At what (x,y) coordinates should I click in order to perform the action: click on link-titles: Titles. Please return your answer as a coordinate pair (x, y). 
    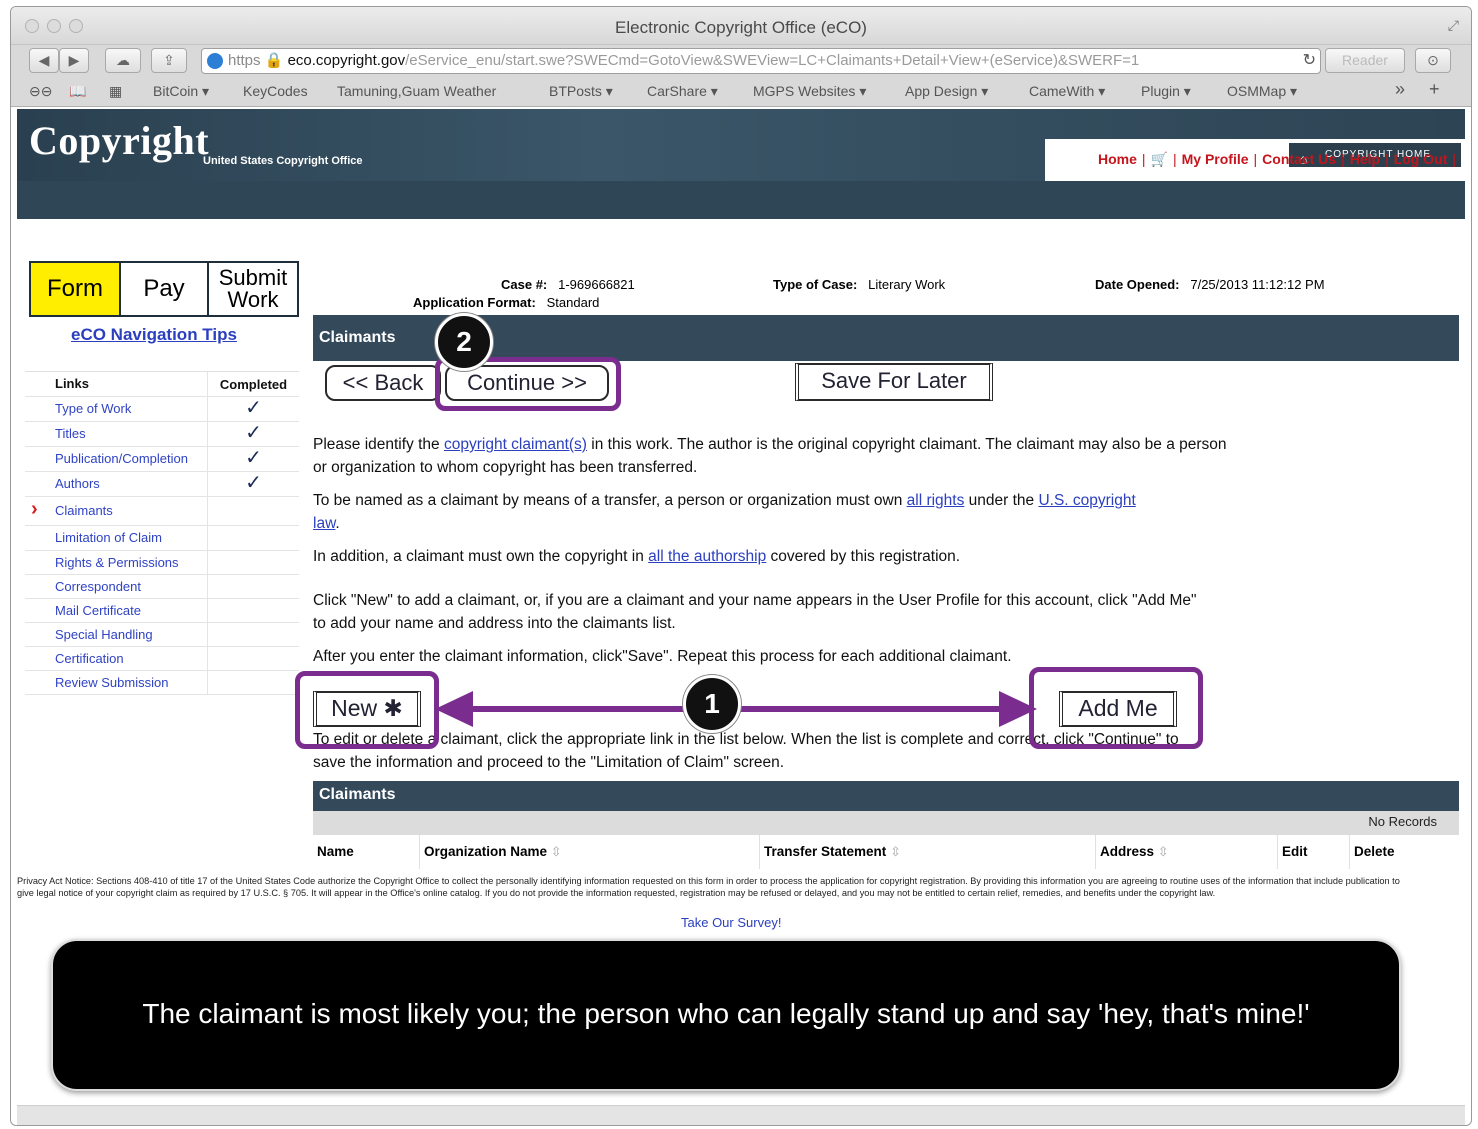
    Looking at the image, I should click on (70, 433).